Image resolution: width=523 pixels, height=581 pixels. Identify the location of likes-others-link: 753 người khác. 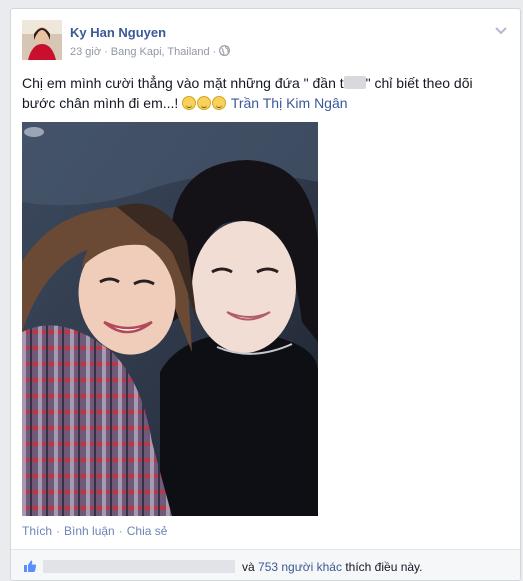
(300, 567).